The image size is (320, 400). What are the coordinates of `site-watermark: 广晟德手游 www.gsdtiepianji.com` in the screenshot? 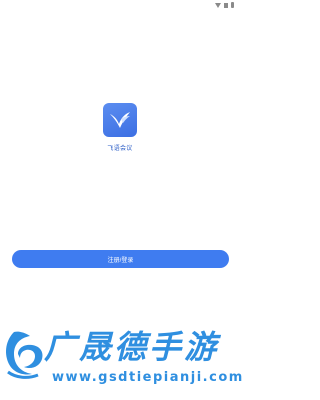 It's located at (122, 361).